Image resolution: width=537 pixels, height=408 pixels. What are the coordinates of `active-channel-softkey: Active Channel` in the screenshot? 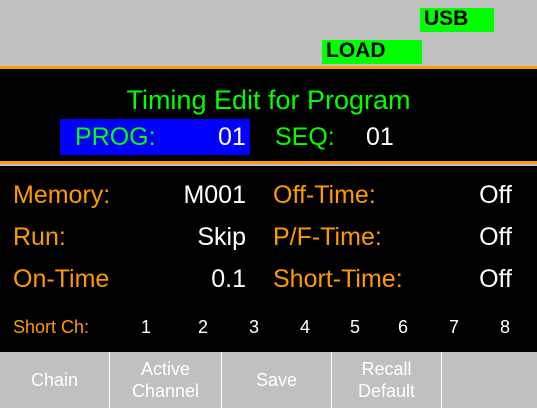 It's located at (166, 380).